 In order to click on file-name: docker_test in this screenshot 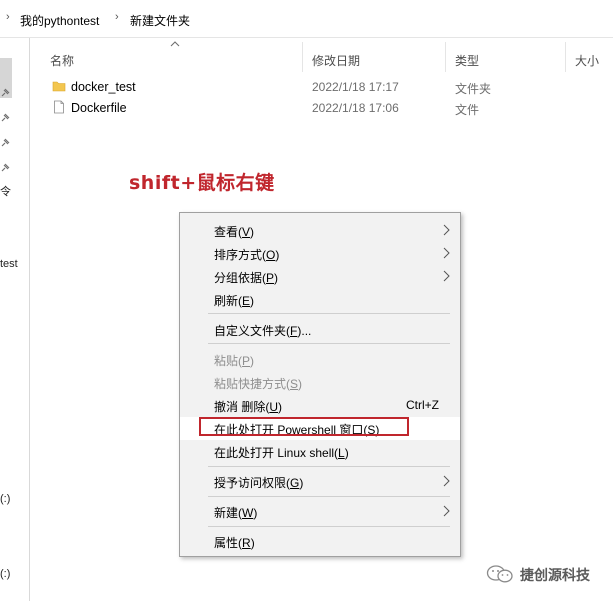, I will do `click(103, 87)`.